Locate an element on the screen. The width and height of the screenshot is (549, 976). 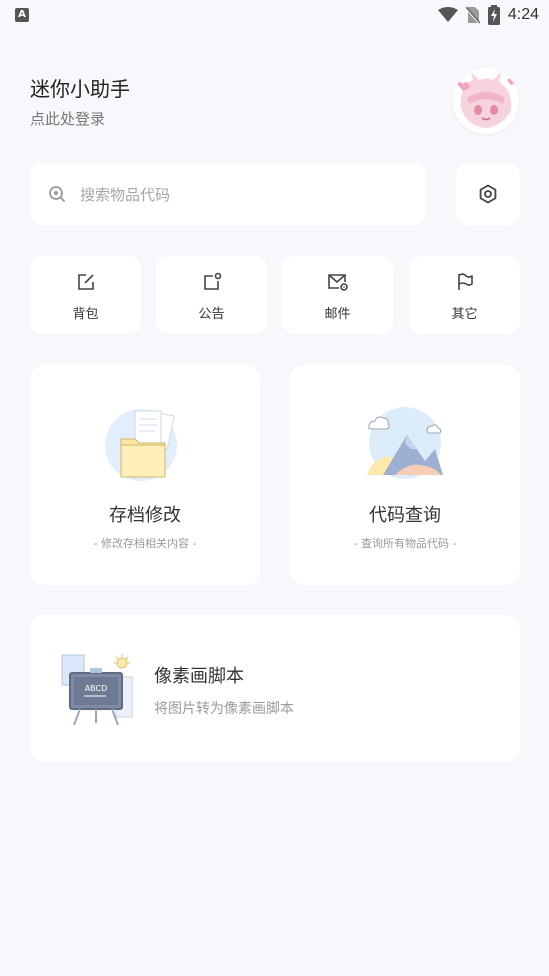
search-input: 搜索物品代码 is located at coordinates (228, 194).